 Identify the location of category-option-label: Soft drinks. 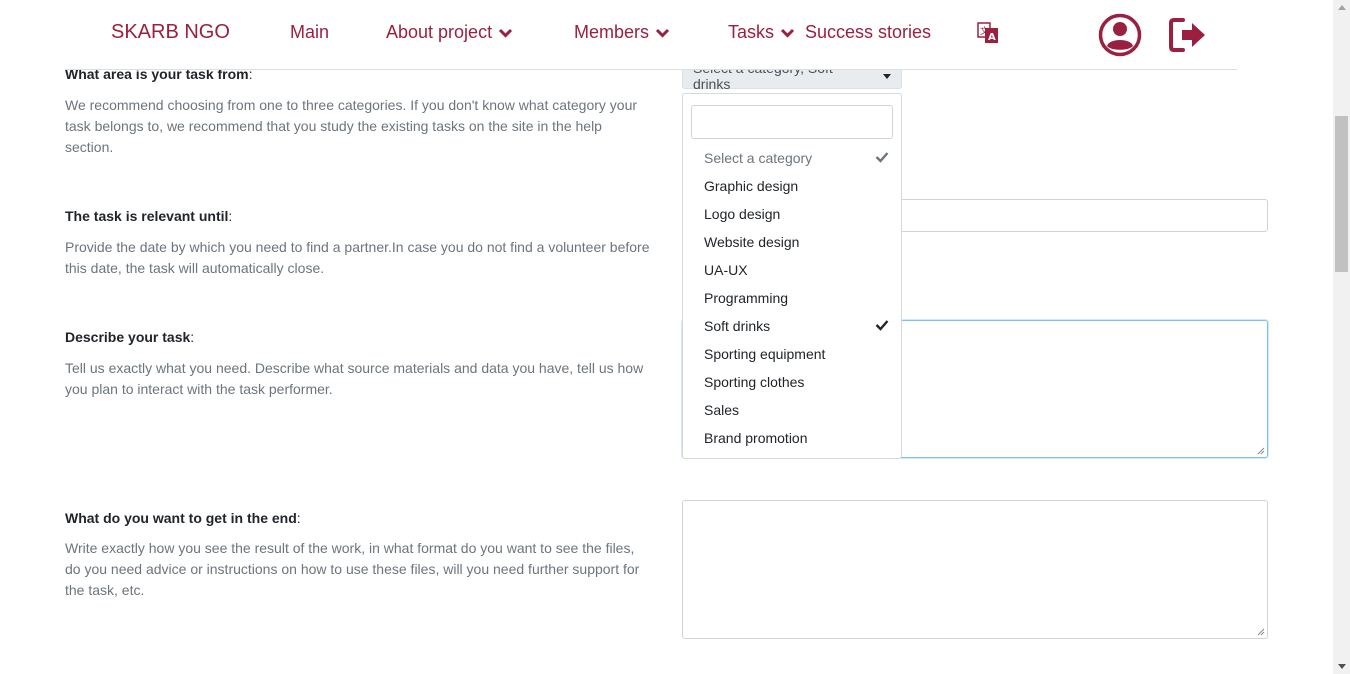
(737, 326).